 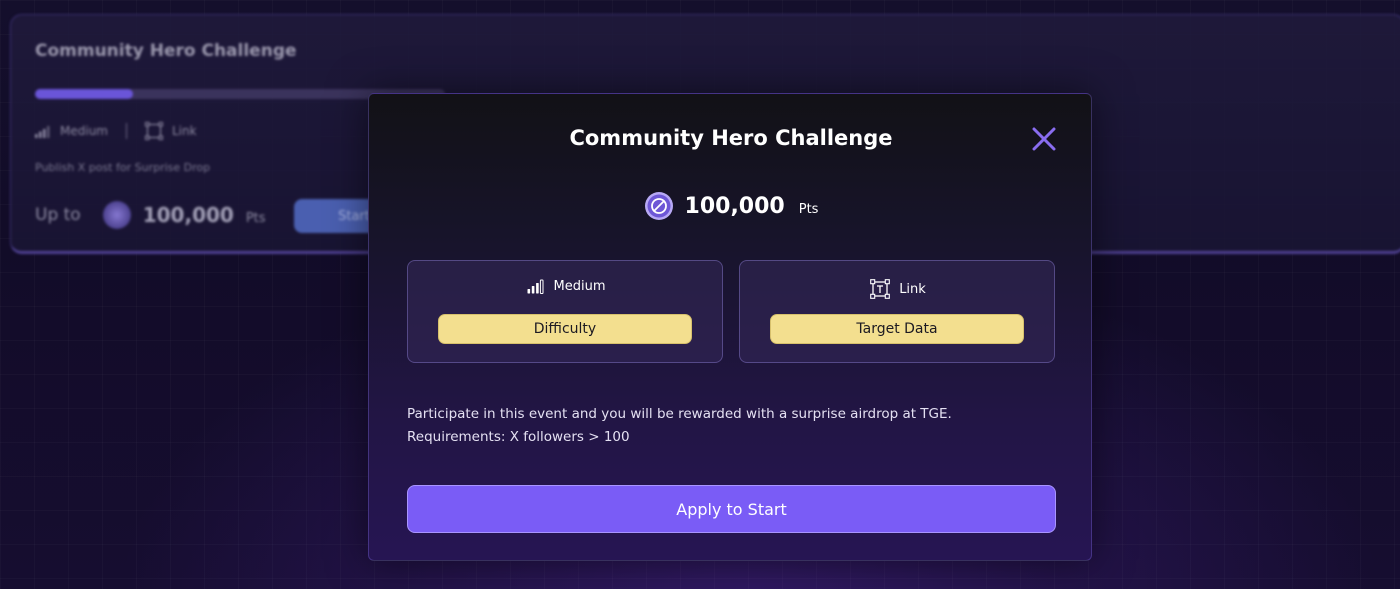 What do you see at coordinates (731, 138) in the screenshot?
I see `modal-title: Community Hero Challenge` at bounding box center [731, 138].